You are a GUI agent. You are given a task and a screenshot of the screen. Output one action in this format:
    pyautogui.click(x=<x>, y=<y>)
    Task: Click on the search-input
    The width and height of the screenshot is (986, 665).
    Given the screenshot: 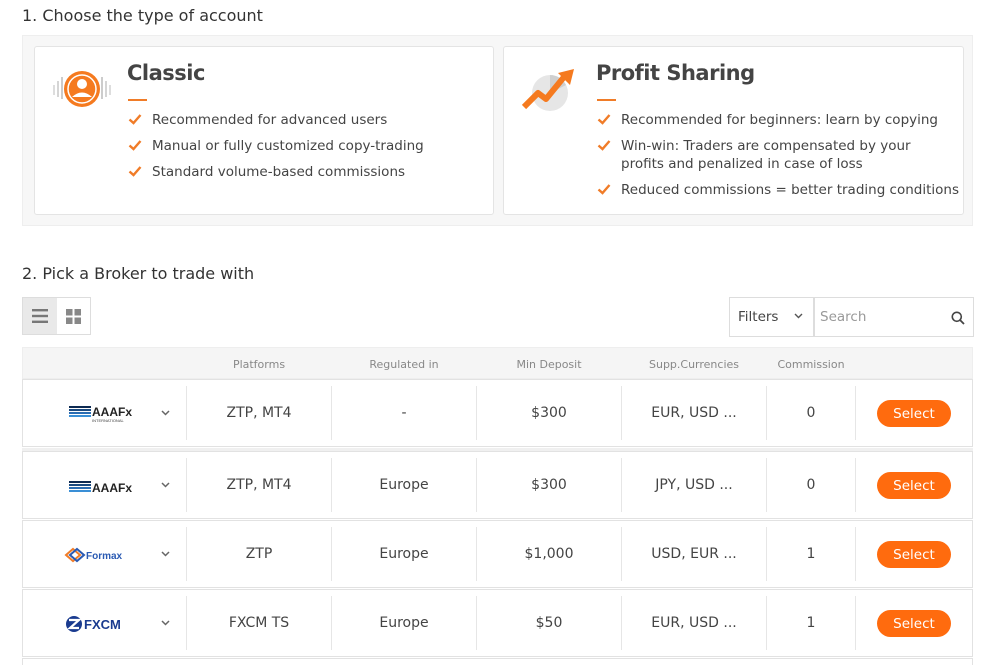 What is the action you would take?
    pyautogui.click(x=877, y=317)
    